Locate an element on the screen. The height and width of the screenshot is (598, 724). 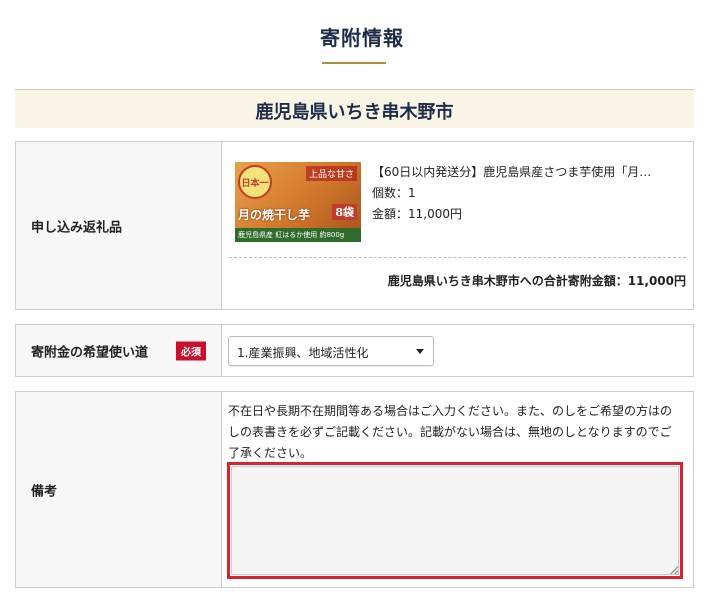
product-image-count: 8袋 is located at coordinates (344, 212).